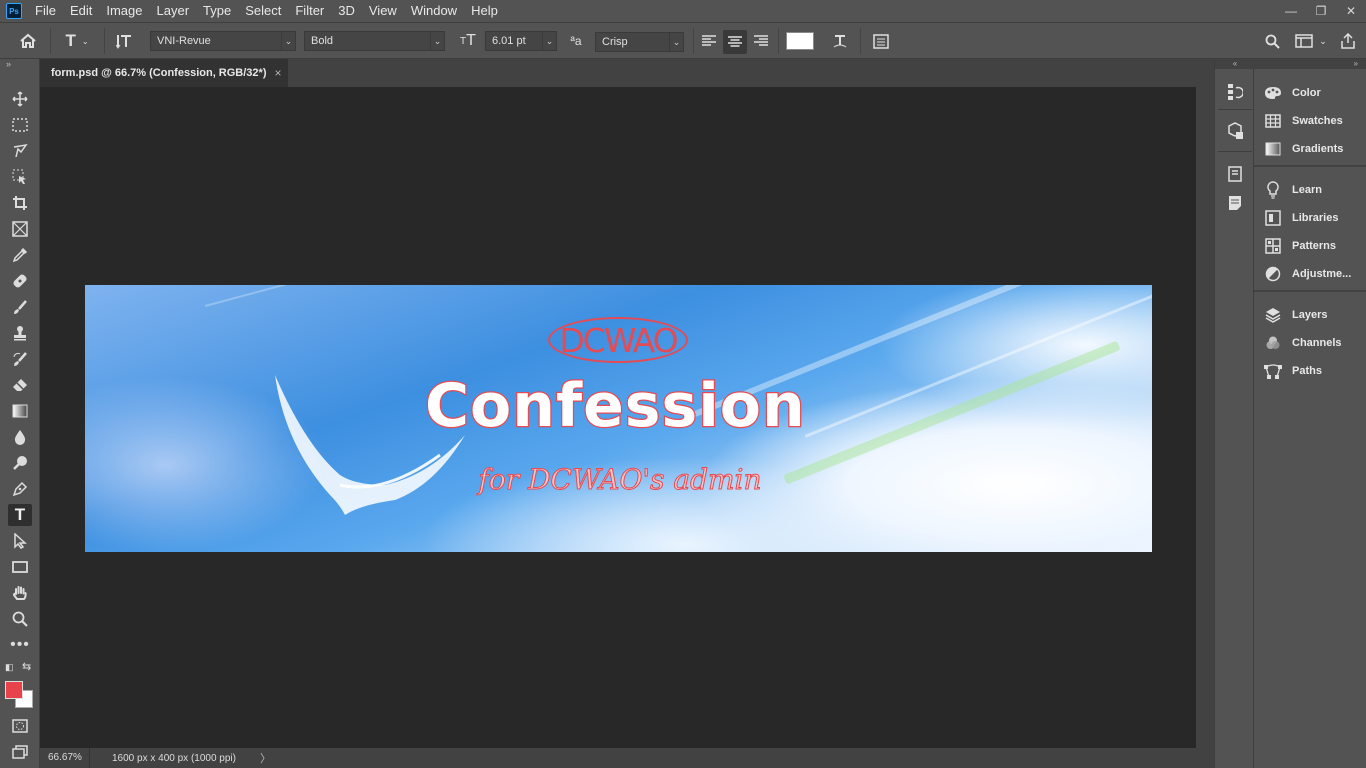  Describe the element at coordinates (1235, 109) in the screenshot. I see `dock-divider` at that location.